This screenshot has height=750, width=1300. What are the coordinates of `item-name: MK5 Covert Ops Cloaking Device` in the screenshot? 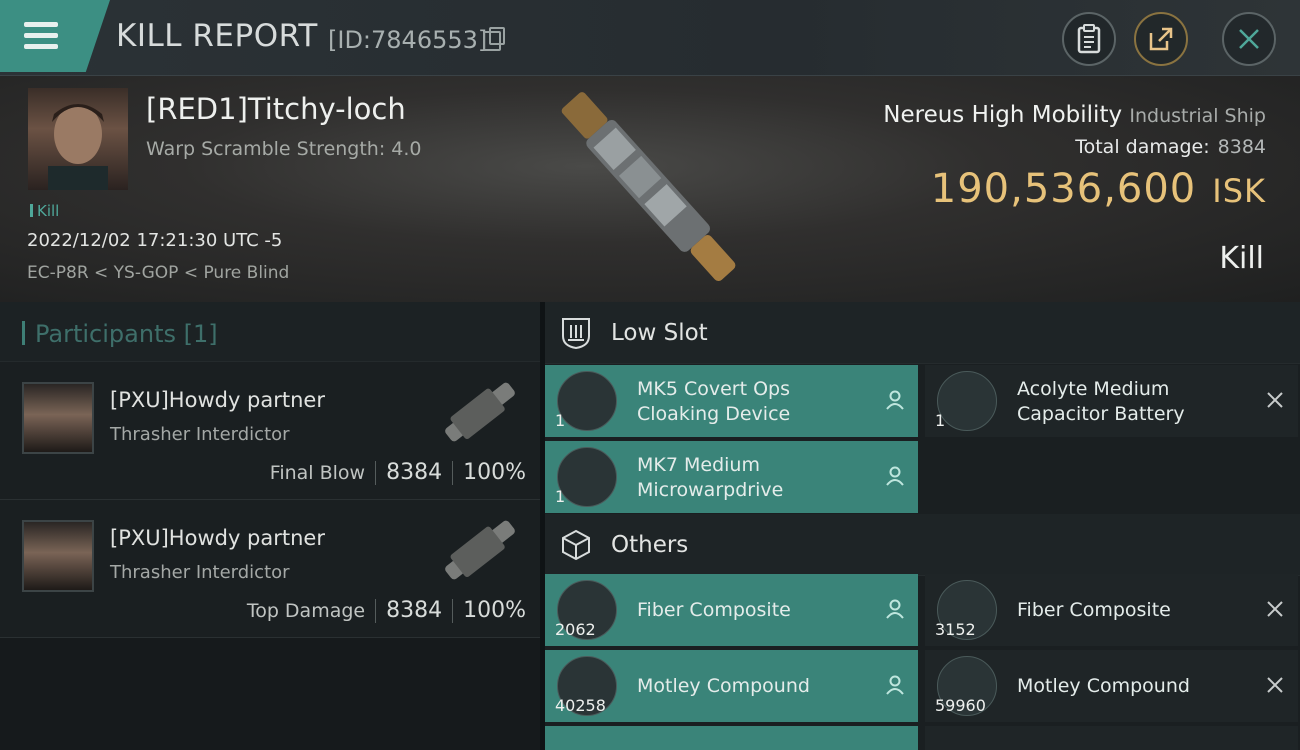 It's located at (714, 401).